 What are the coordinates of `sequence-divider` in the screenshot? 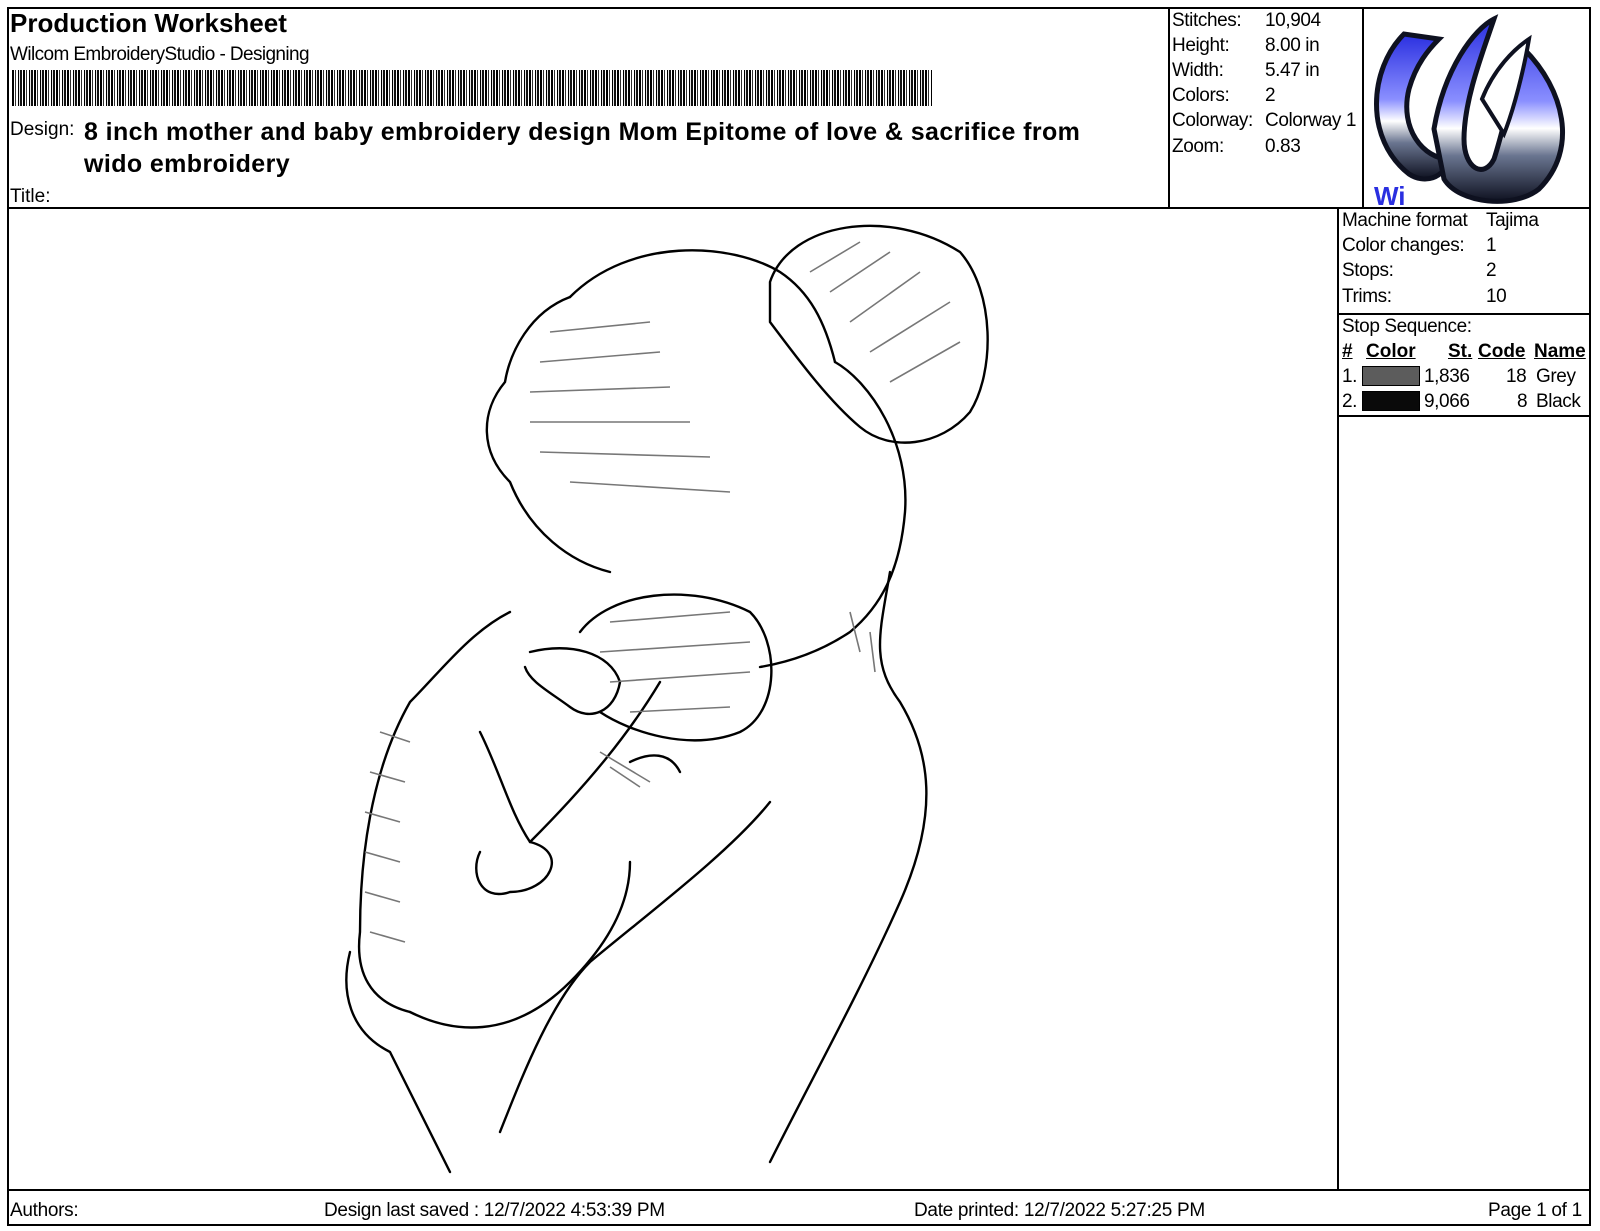 It's located at (1464, 416).